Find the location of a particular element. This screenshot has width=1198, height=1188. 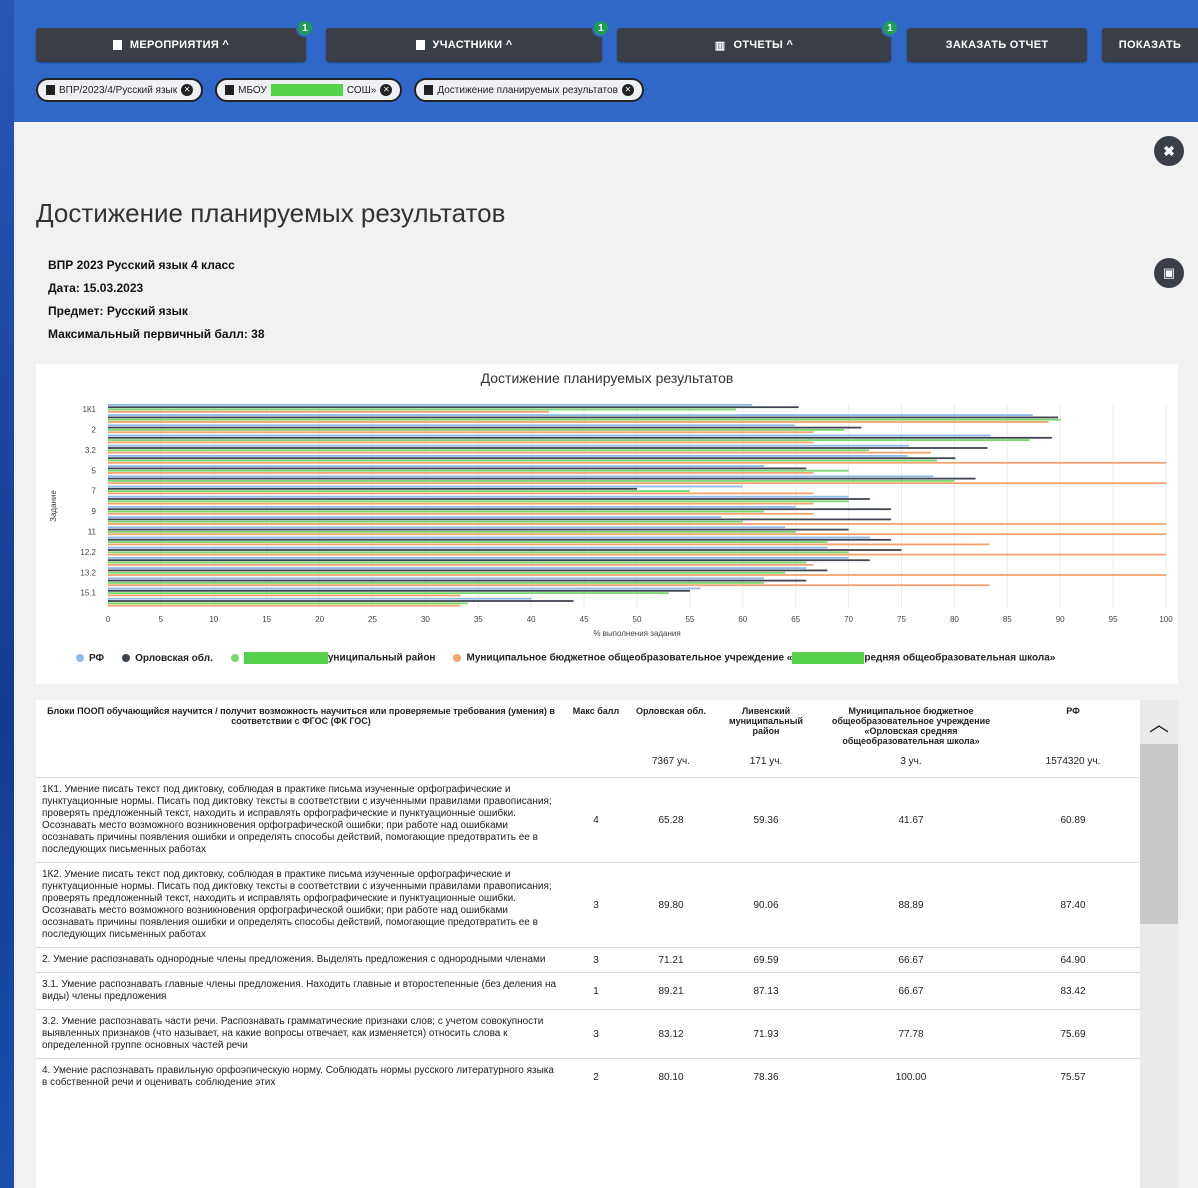

x-tick-label: 95 is located at coordinates (1113, 619).